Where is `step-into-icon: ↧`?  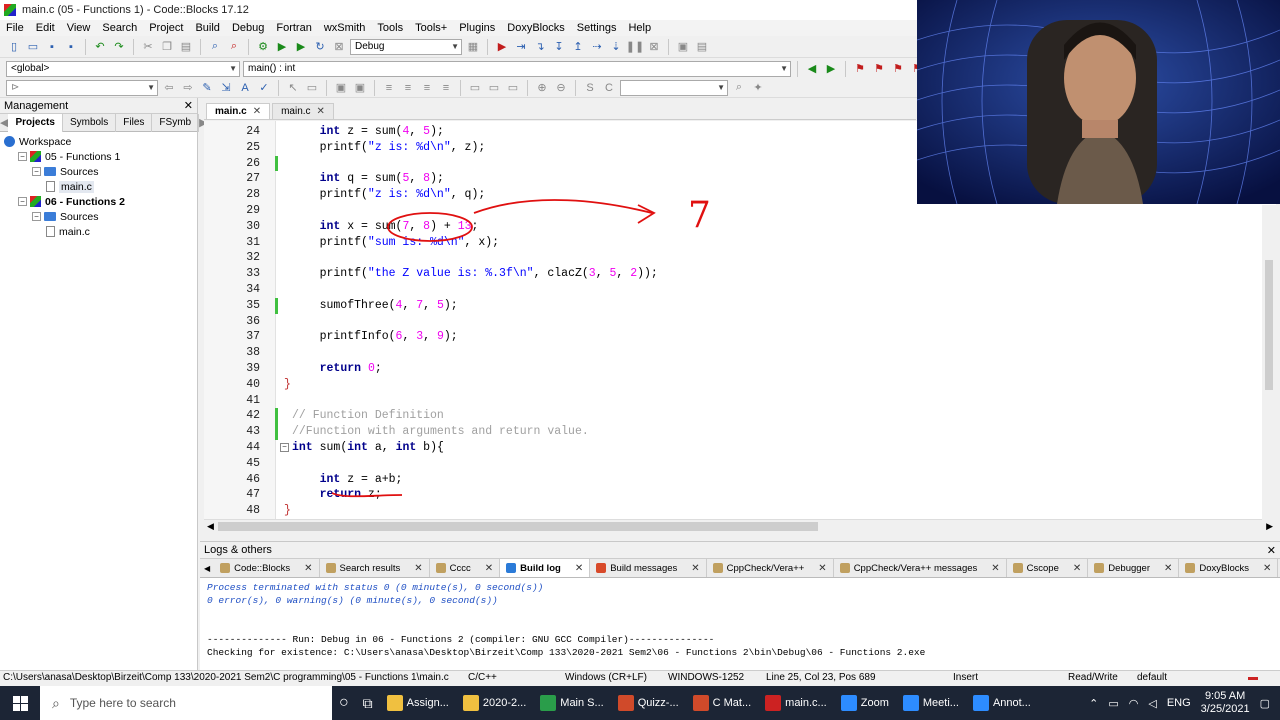
step-into-icon: ↧ is located at coordinates (559, 47).